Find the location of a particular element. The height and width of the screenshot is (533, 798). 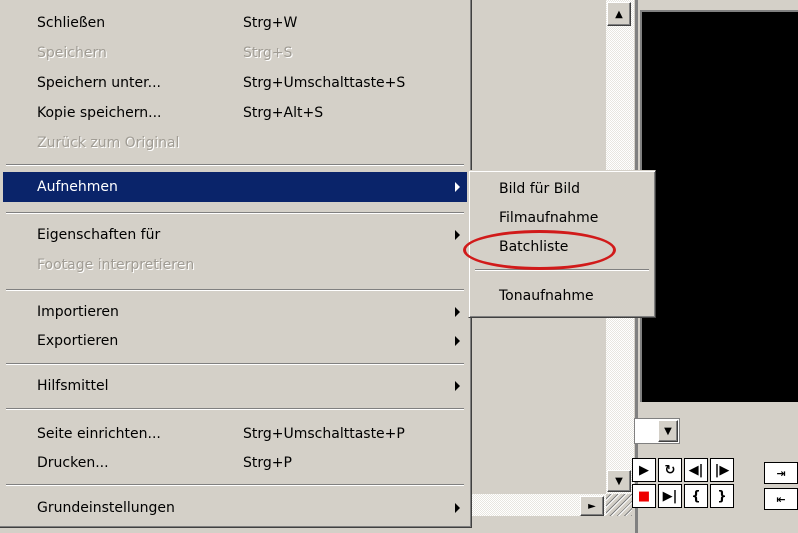

menu-item-shortcut: Strg+Umschalttaste+P is located at coordinates (324, 434).